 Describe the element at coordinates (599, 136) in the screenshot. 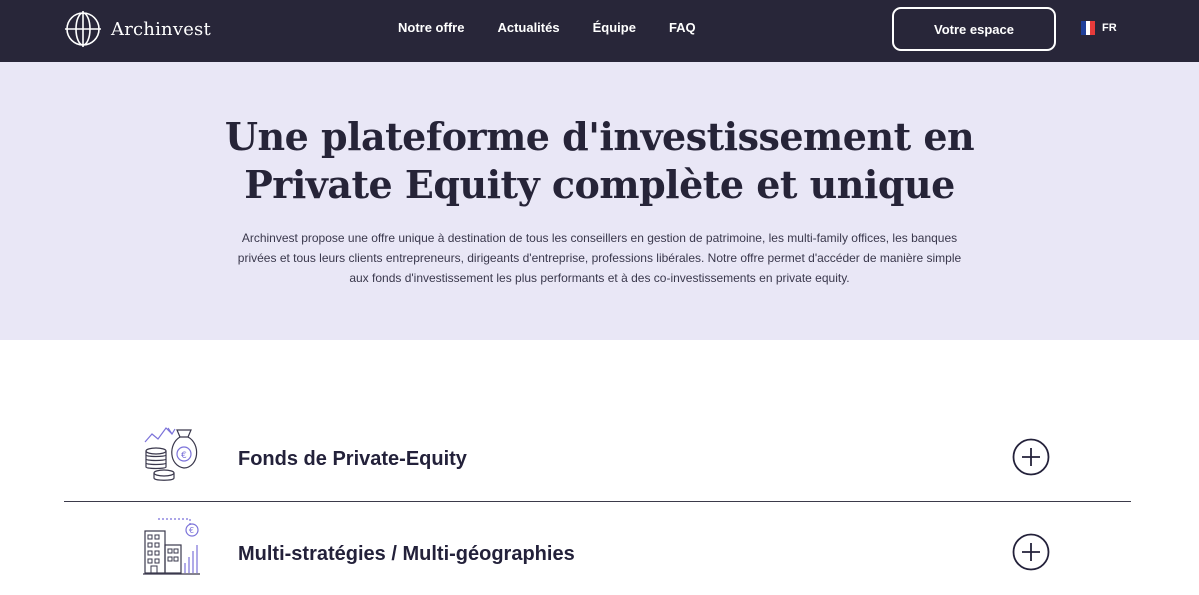

I see `hero-title-line-1: Une plateforme d'investissement en` at that location.